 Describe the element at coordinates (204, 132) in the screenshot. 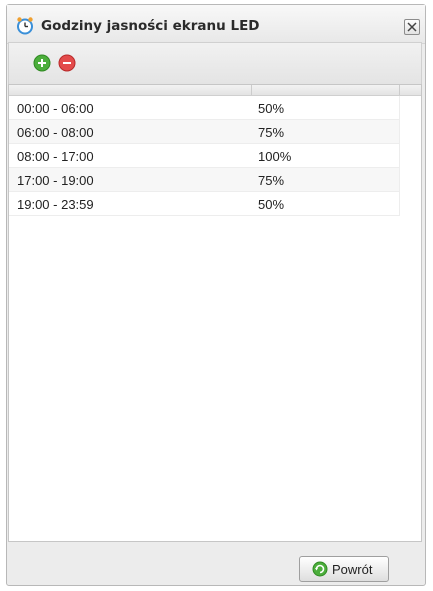

I see `table-row: 06:00 - 08:00 75%` at that location.